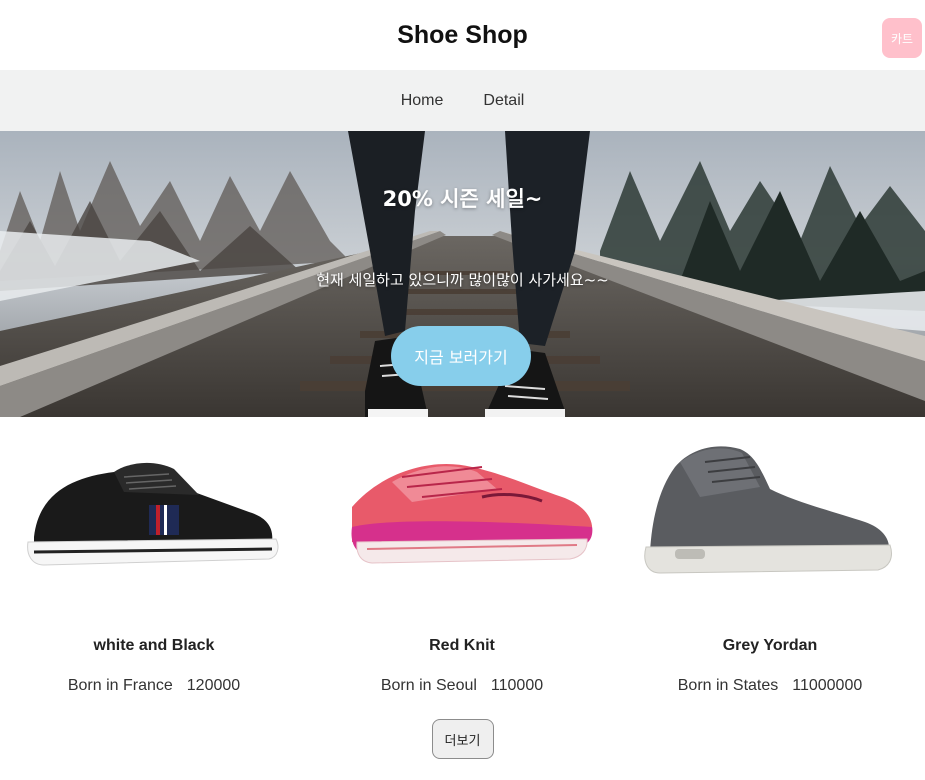 The image size is (925, 780). I want to click on product-origin: Born in States, so click(728, 685).